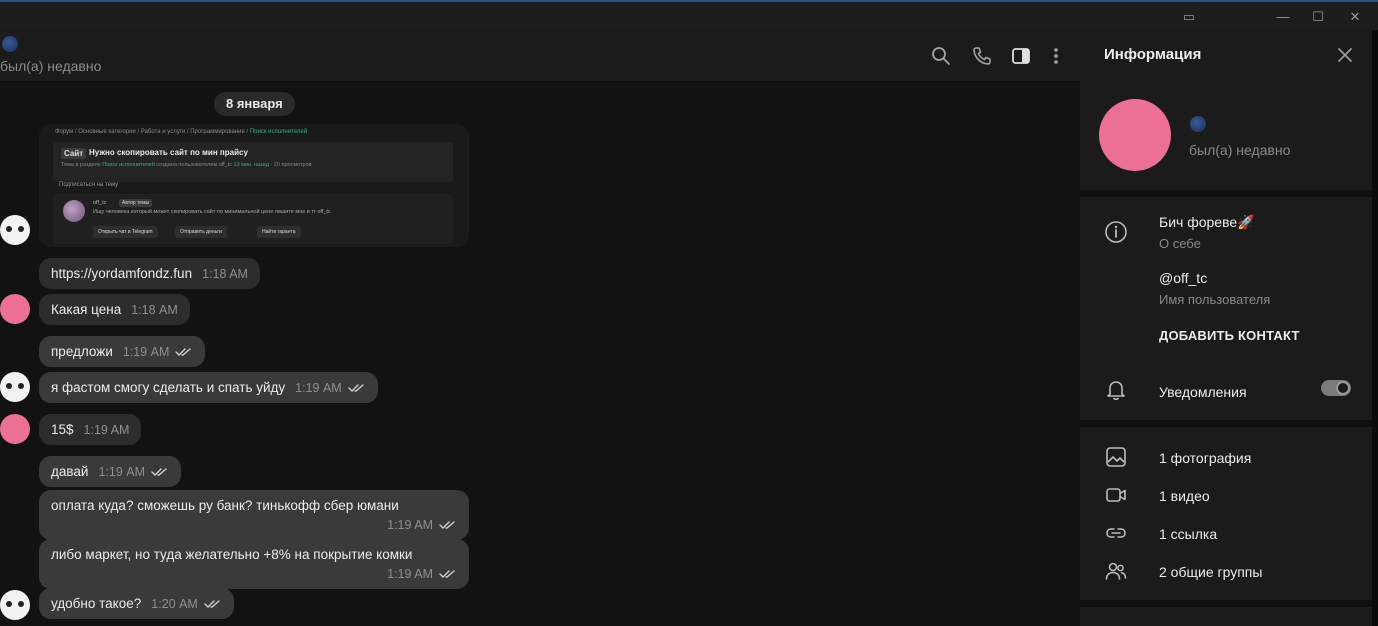 The width and height of the screenshot is (1378, 626). Describe the element at coordinates (1116, 571) in the screenshot. I see `users-icon` at that location.